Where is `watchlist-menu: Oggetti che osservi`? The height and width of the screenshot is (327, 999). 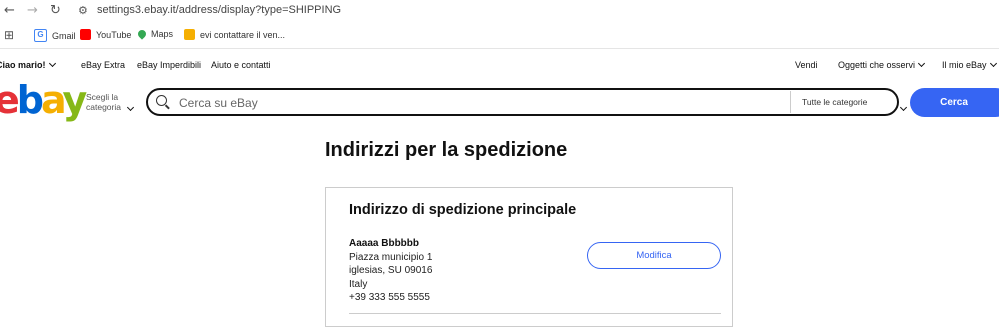
watchlist-menu: Oggetti che osservi is located at coordinates (882, 64).